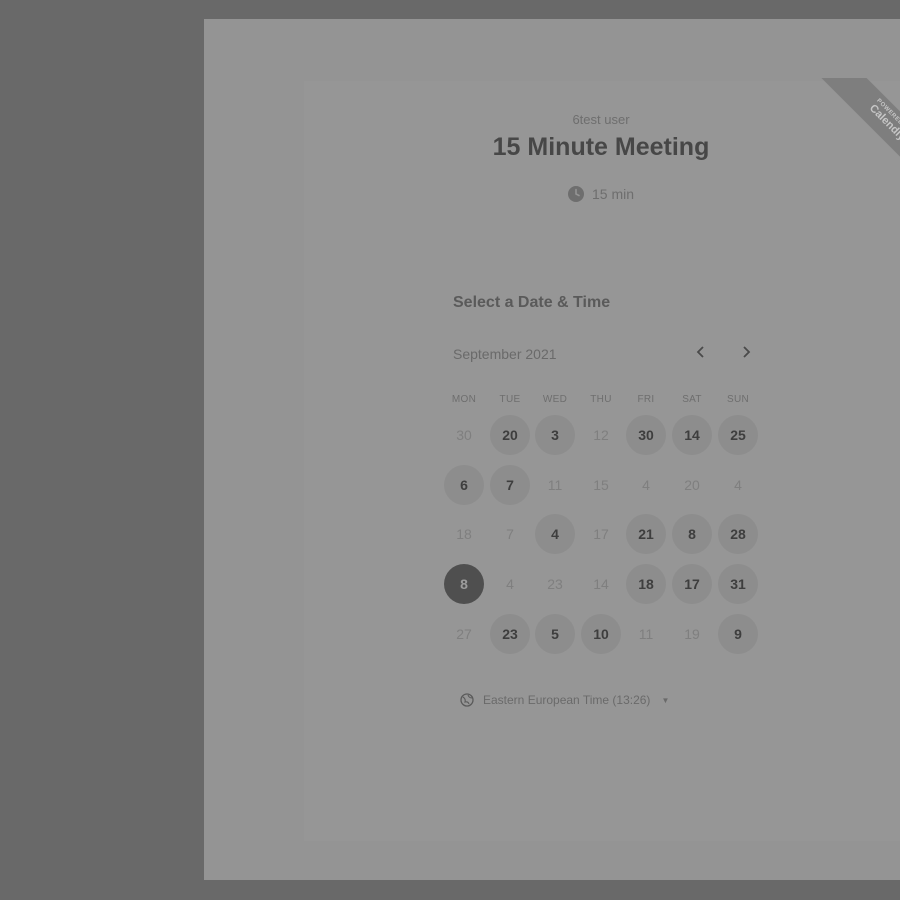 The height and width of the screenshot is (900, 900). I want to click on event-title: 15 Minute Meeting, so click(601, 147).